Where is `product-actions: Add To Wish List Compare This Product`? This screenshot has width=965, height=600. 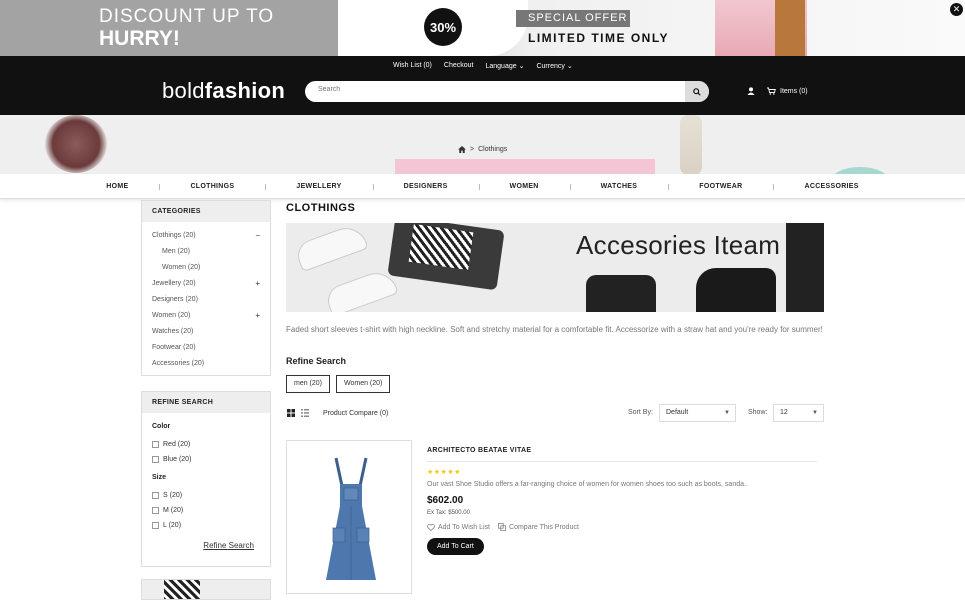 product-actions: Add To Wish List Compare This Product is located at coordinates (622, 527).